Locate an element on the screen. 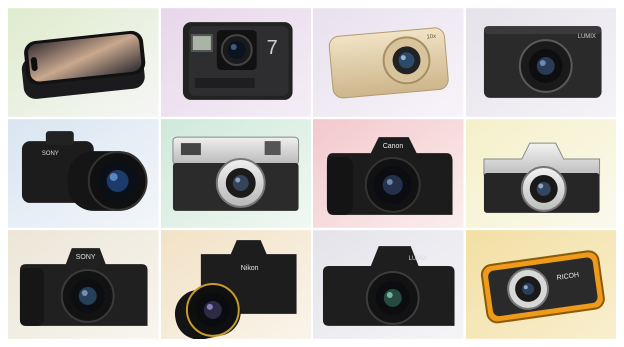  silver-mirrorless-tile is located at coordinates (540, 173).